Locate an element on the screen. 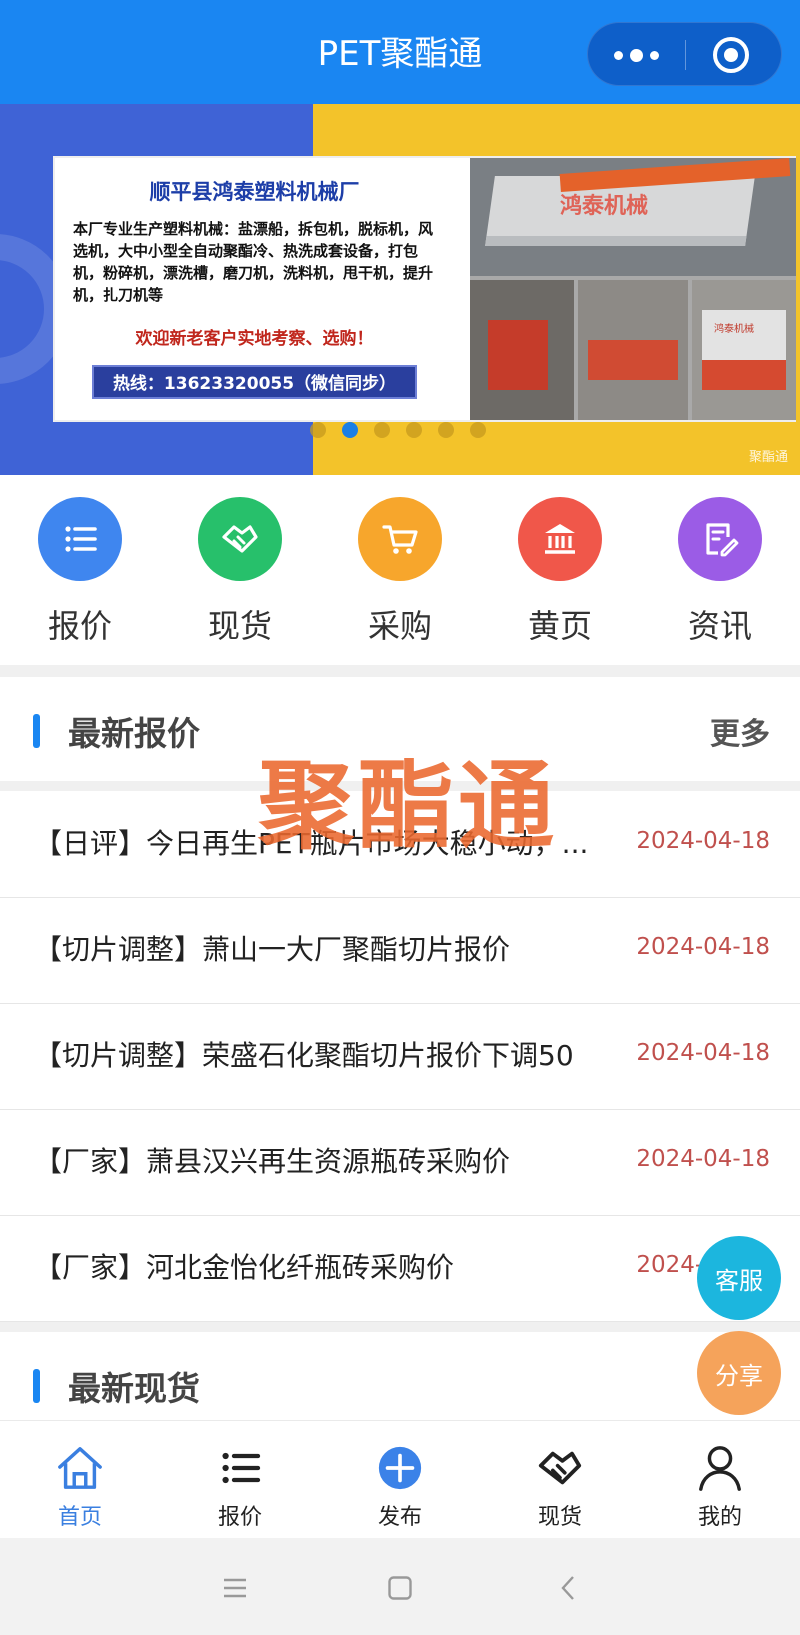  photo-brand-text: 鸿泰机械 is located at coordinates (604, 206).